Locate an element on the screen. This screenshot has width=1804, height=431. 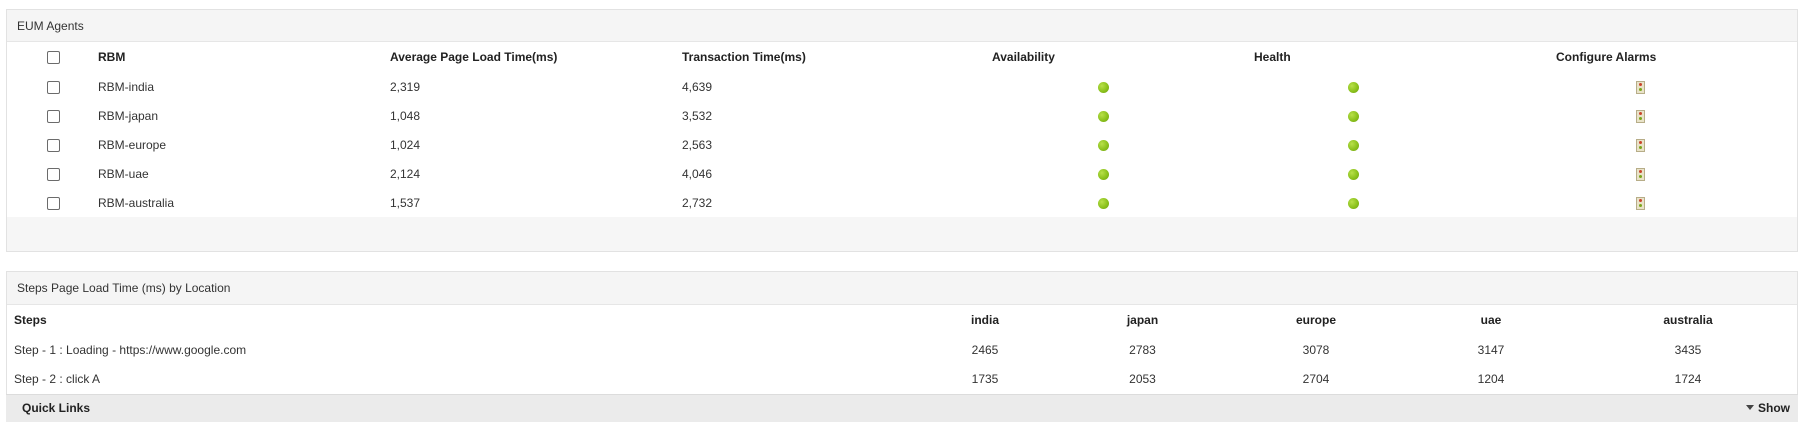
quick-links-bar: Quick Links Show is located at coordinates (902, 408).